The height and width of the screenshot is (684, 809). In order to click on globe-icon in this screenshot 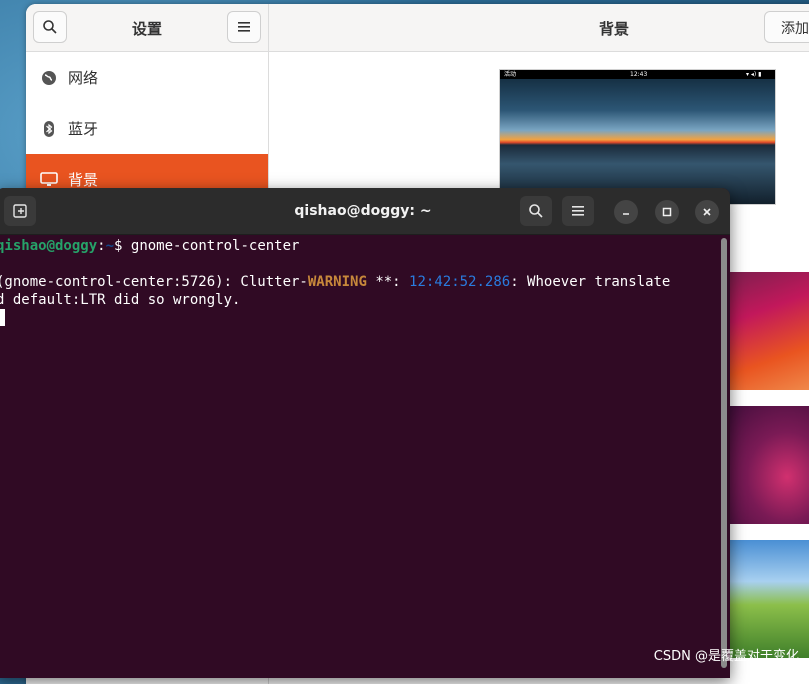, I will do `click(49, 78)`.